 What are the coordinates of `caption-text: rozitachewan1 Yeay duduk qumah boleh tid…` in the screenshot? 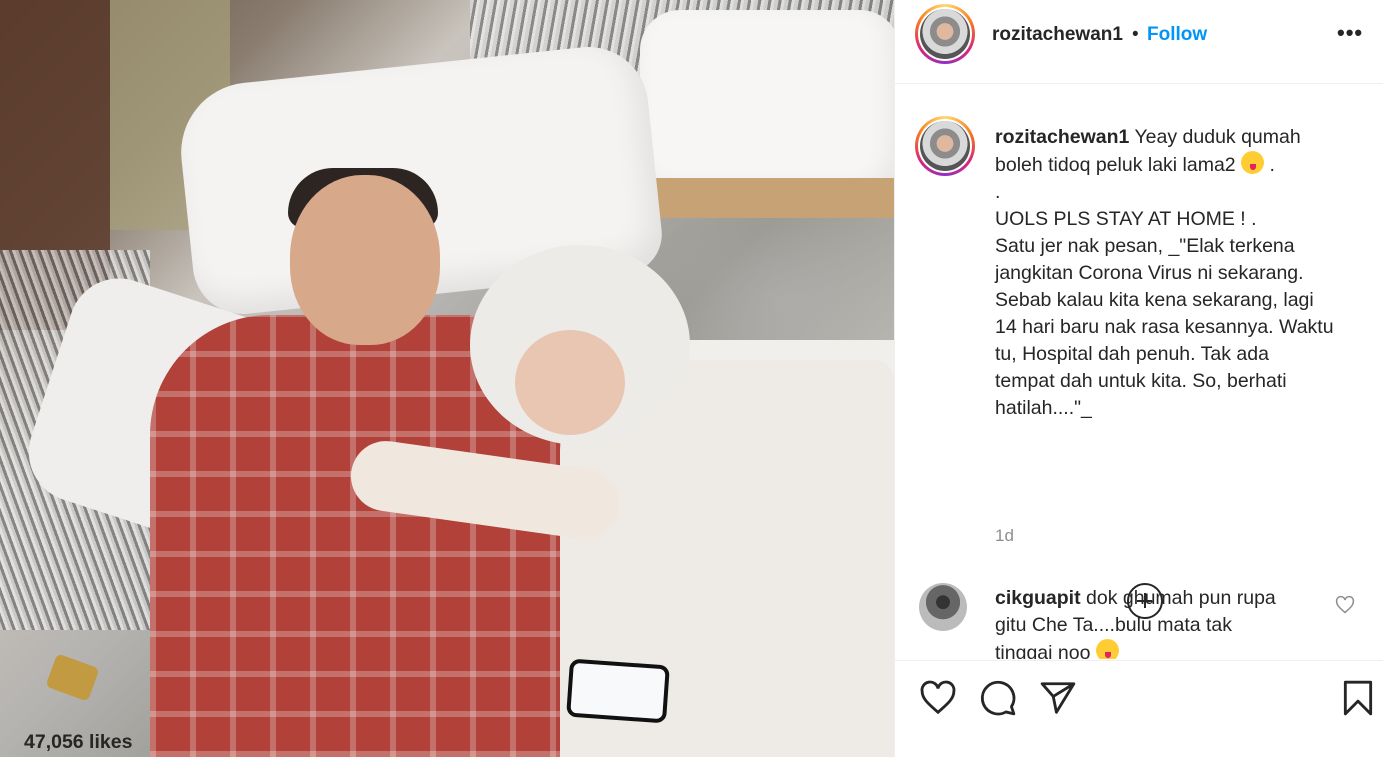 It's located at (1180, 273).